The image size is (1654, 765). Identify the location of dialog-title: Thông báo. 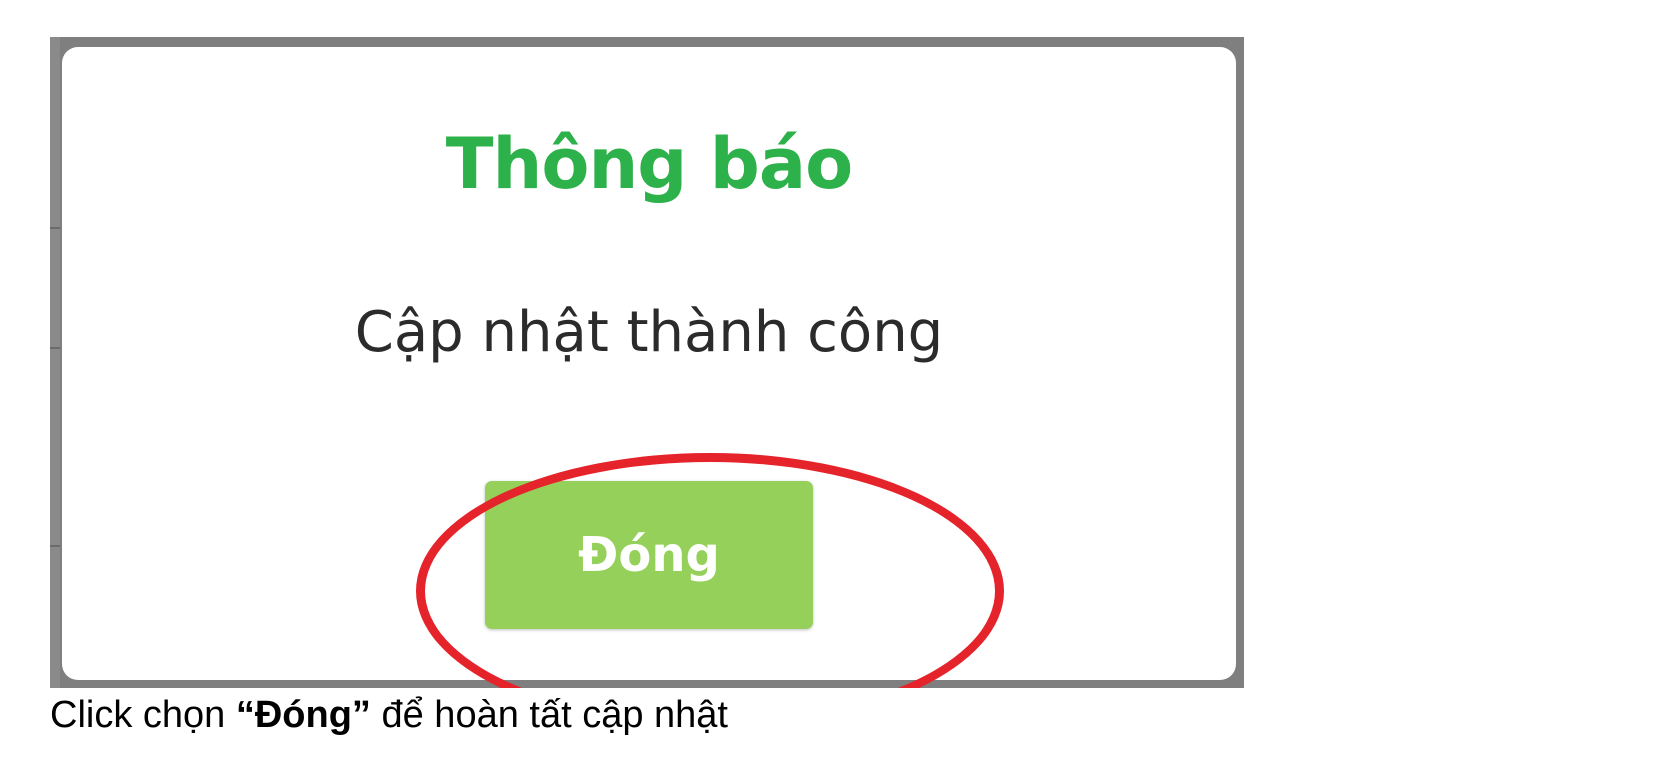
(649, 164).